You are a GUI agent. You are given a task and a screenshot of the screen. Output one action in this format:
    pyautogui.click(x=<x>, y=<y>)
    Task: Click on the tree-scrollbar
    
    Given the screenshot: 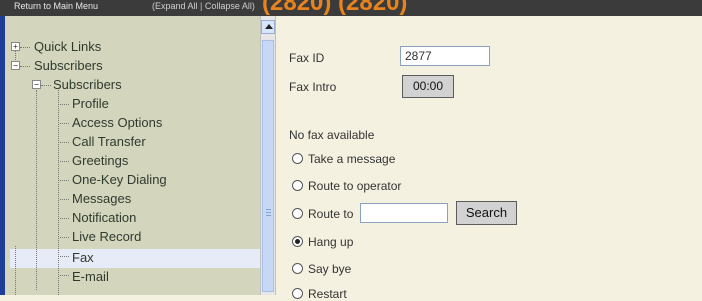 What is the action you would take?
    pyautogui.click(x=268, y=155)
    